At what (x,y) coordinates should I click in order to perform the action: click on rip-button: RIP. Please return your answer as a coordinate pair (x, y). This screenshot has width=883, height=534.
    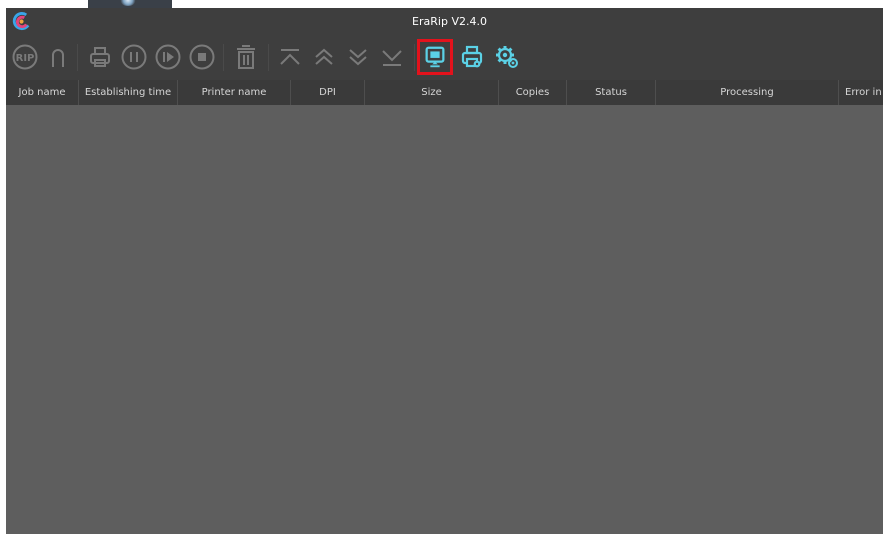
    Looking at the image, I should click on (25, 57).